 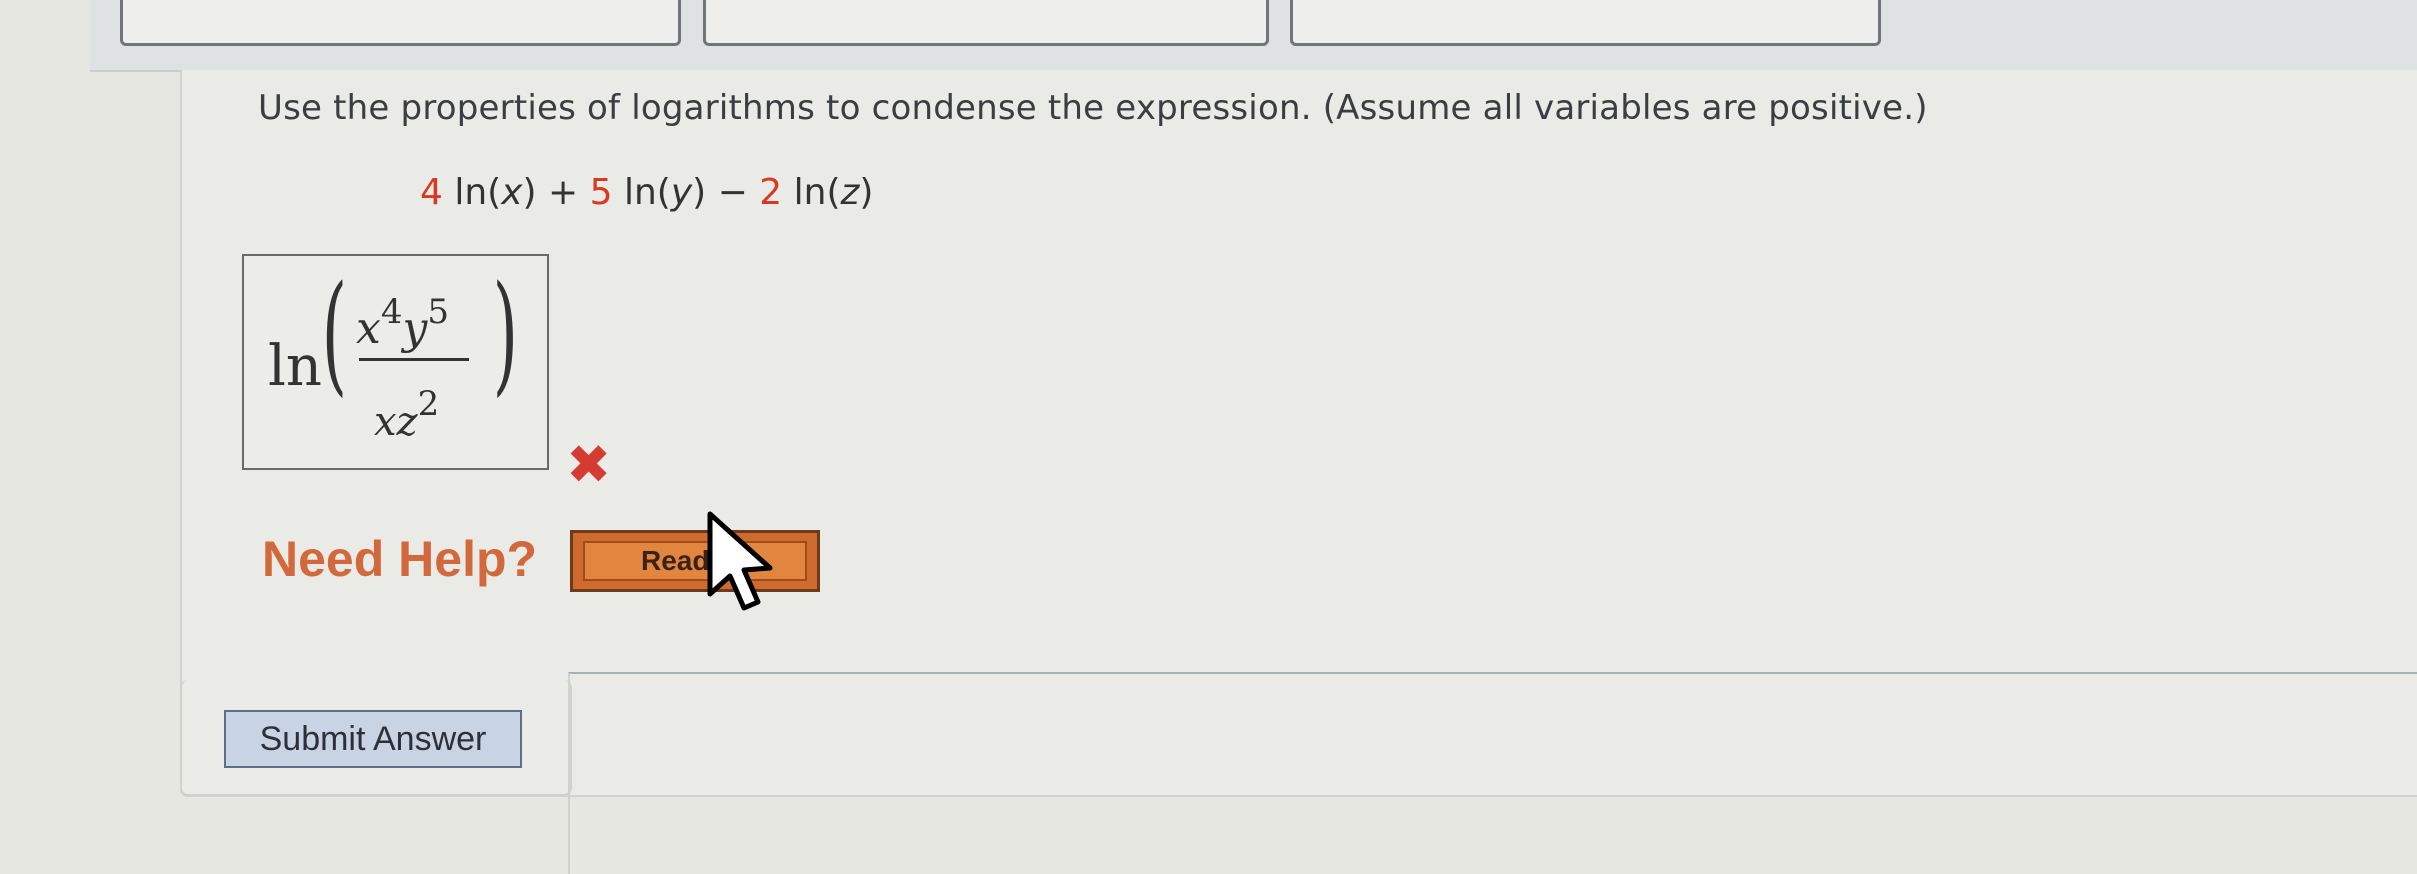 What do you see at coordinates (647, 192) in the screenshot?
I see `given-expression: 4 ln(x) + 5 ln(y) − 2 ln(z)` at bounding box center [647, 192].